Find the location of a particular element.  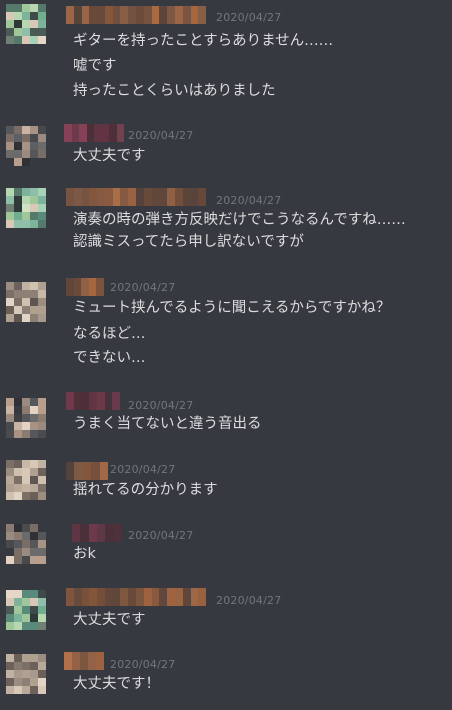

message-line: ミュート挟んでるように聞こえるからですかね？ is located at coordinates (232, 308).